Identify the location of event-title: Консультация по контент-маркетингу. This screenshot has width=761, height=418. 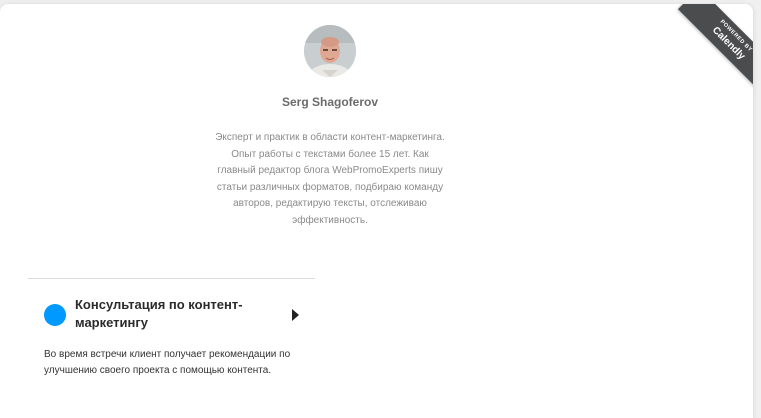
(159, 313).